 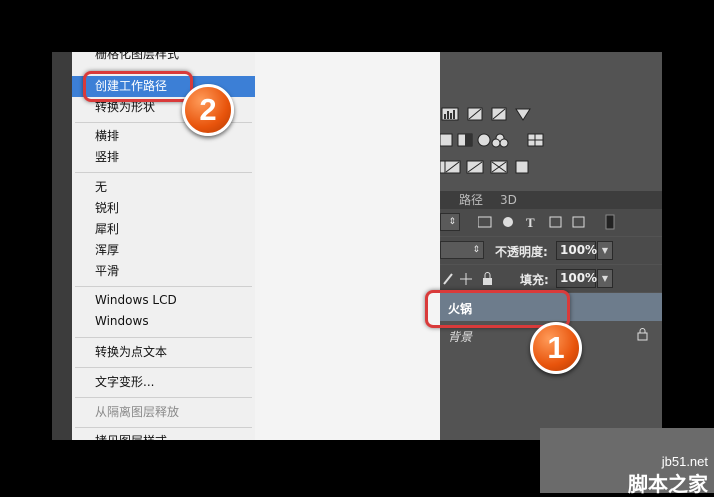 What do you see at coordinates (163, 300) in the screenshot?
I see `menu-item-windows-lcd: Windows LCD` at bounding box center [163, 300].